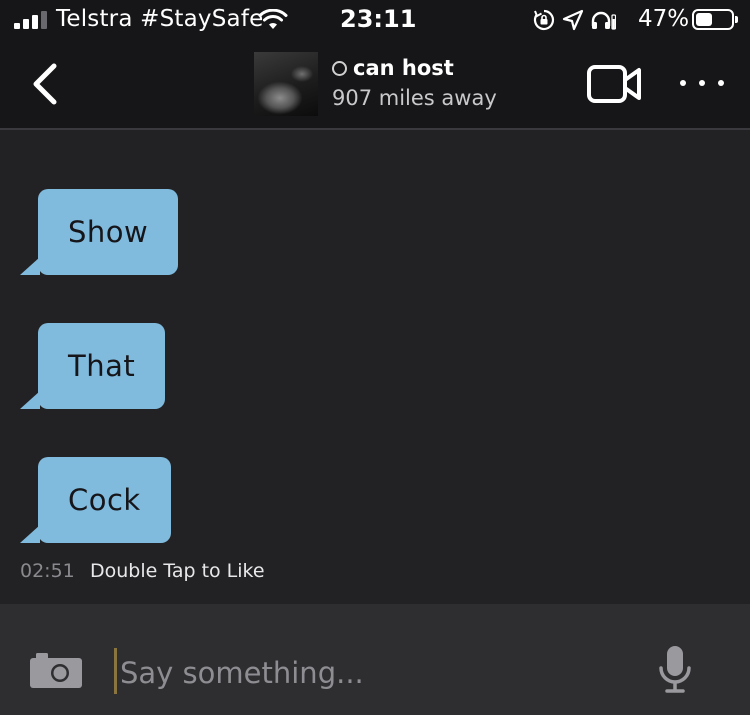 The height and width of the screenshot is (715, 750). What do you see at coordinates (614, 84) in the screenshot?
I see `video-call-button` at bounding box center [614, 84].